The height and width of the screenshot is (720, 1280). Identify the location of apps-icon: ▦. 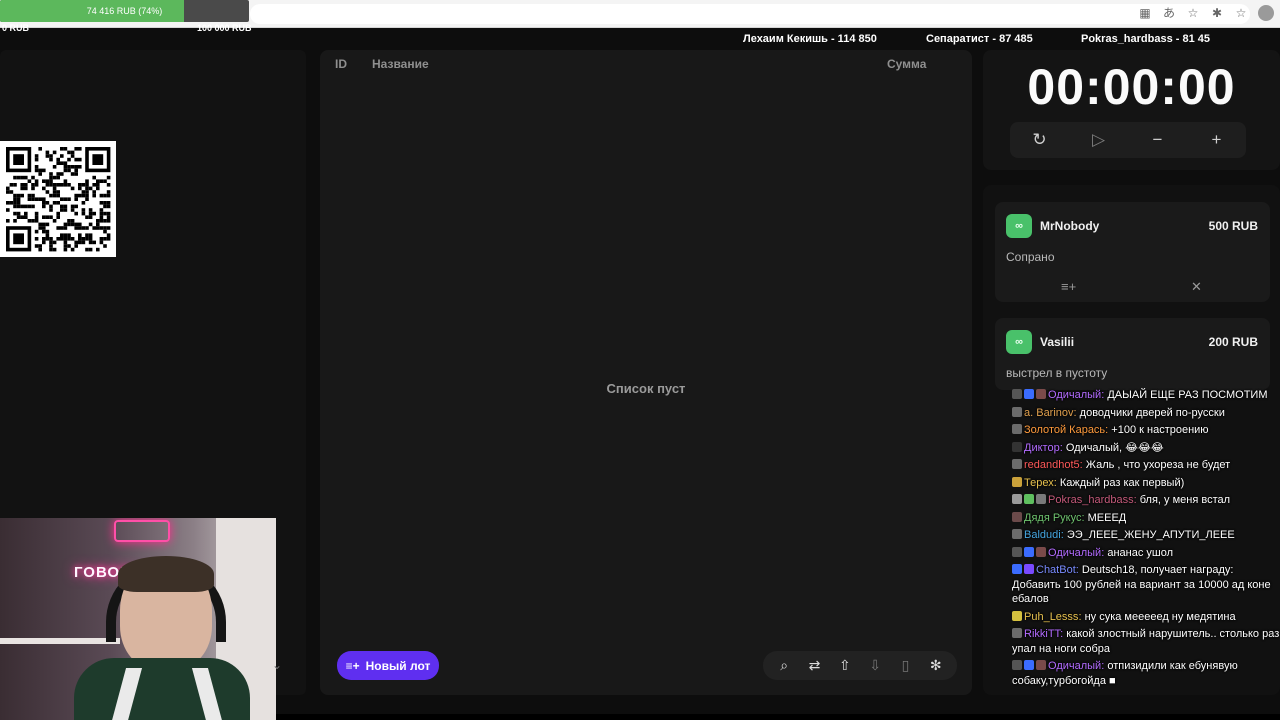
(1145, 13).